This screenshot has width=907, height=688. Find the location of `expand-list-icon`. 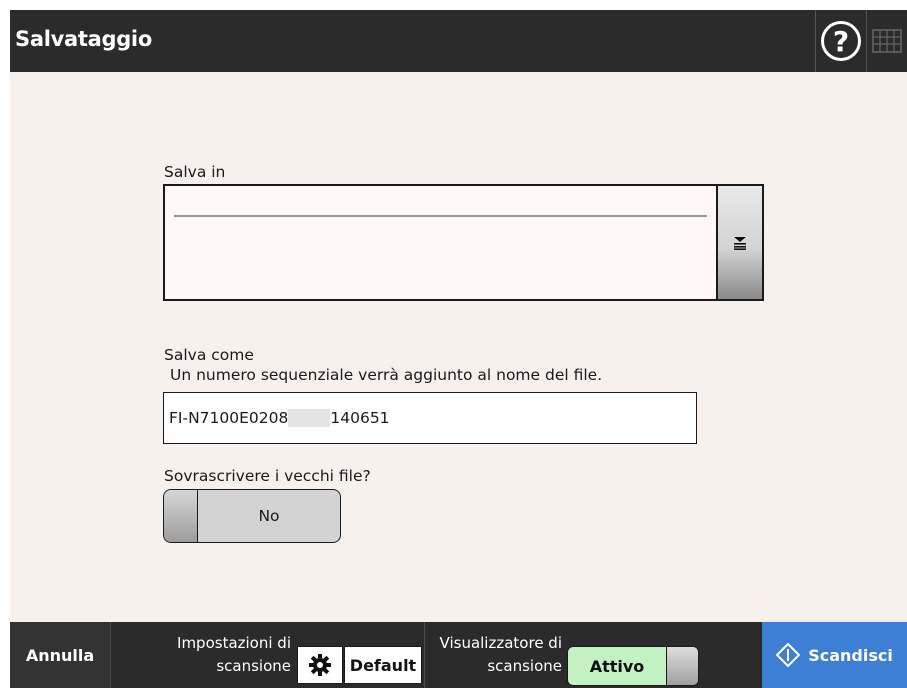

expand-list-icon is located at coordinates (740, 243).